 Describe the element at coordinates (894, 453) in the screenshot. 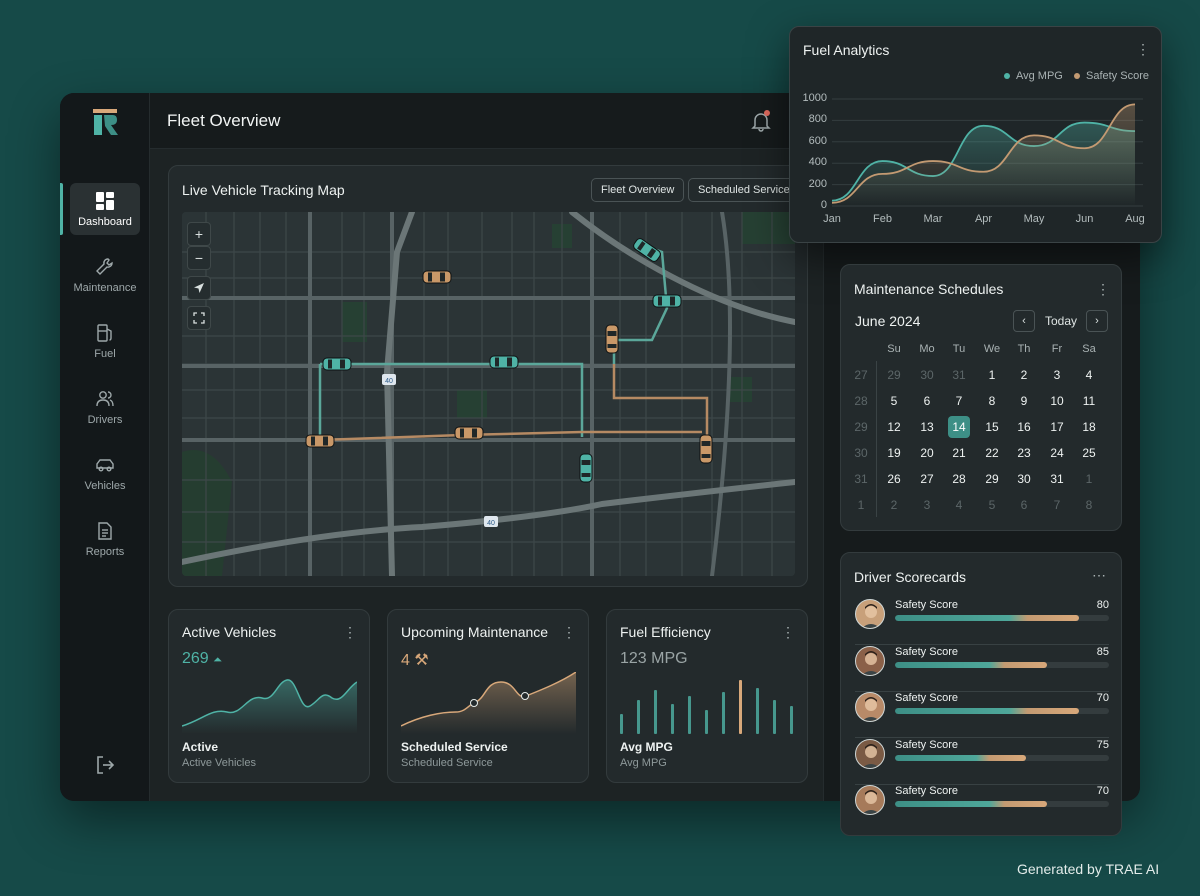

I see `calendar-day: 19` at that location.